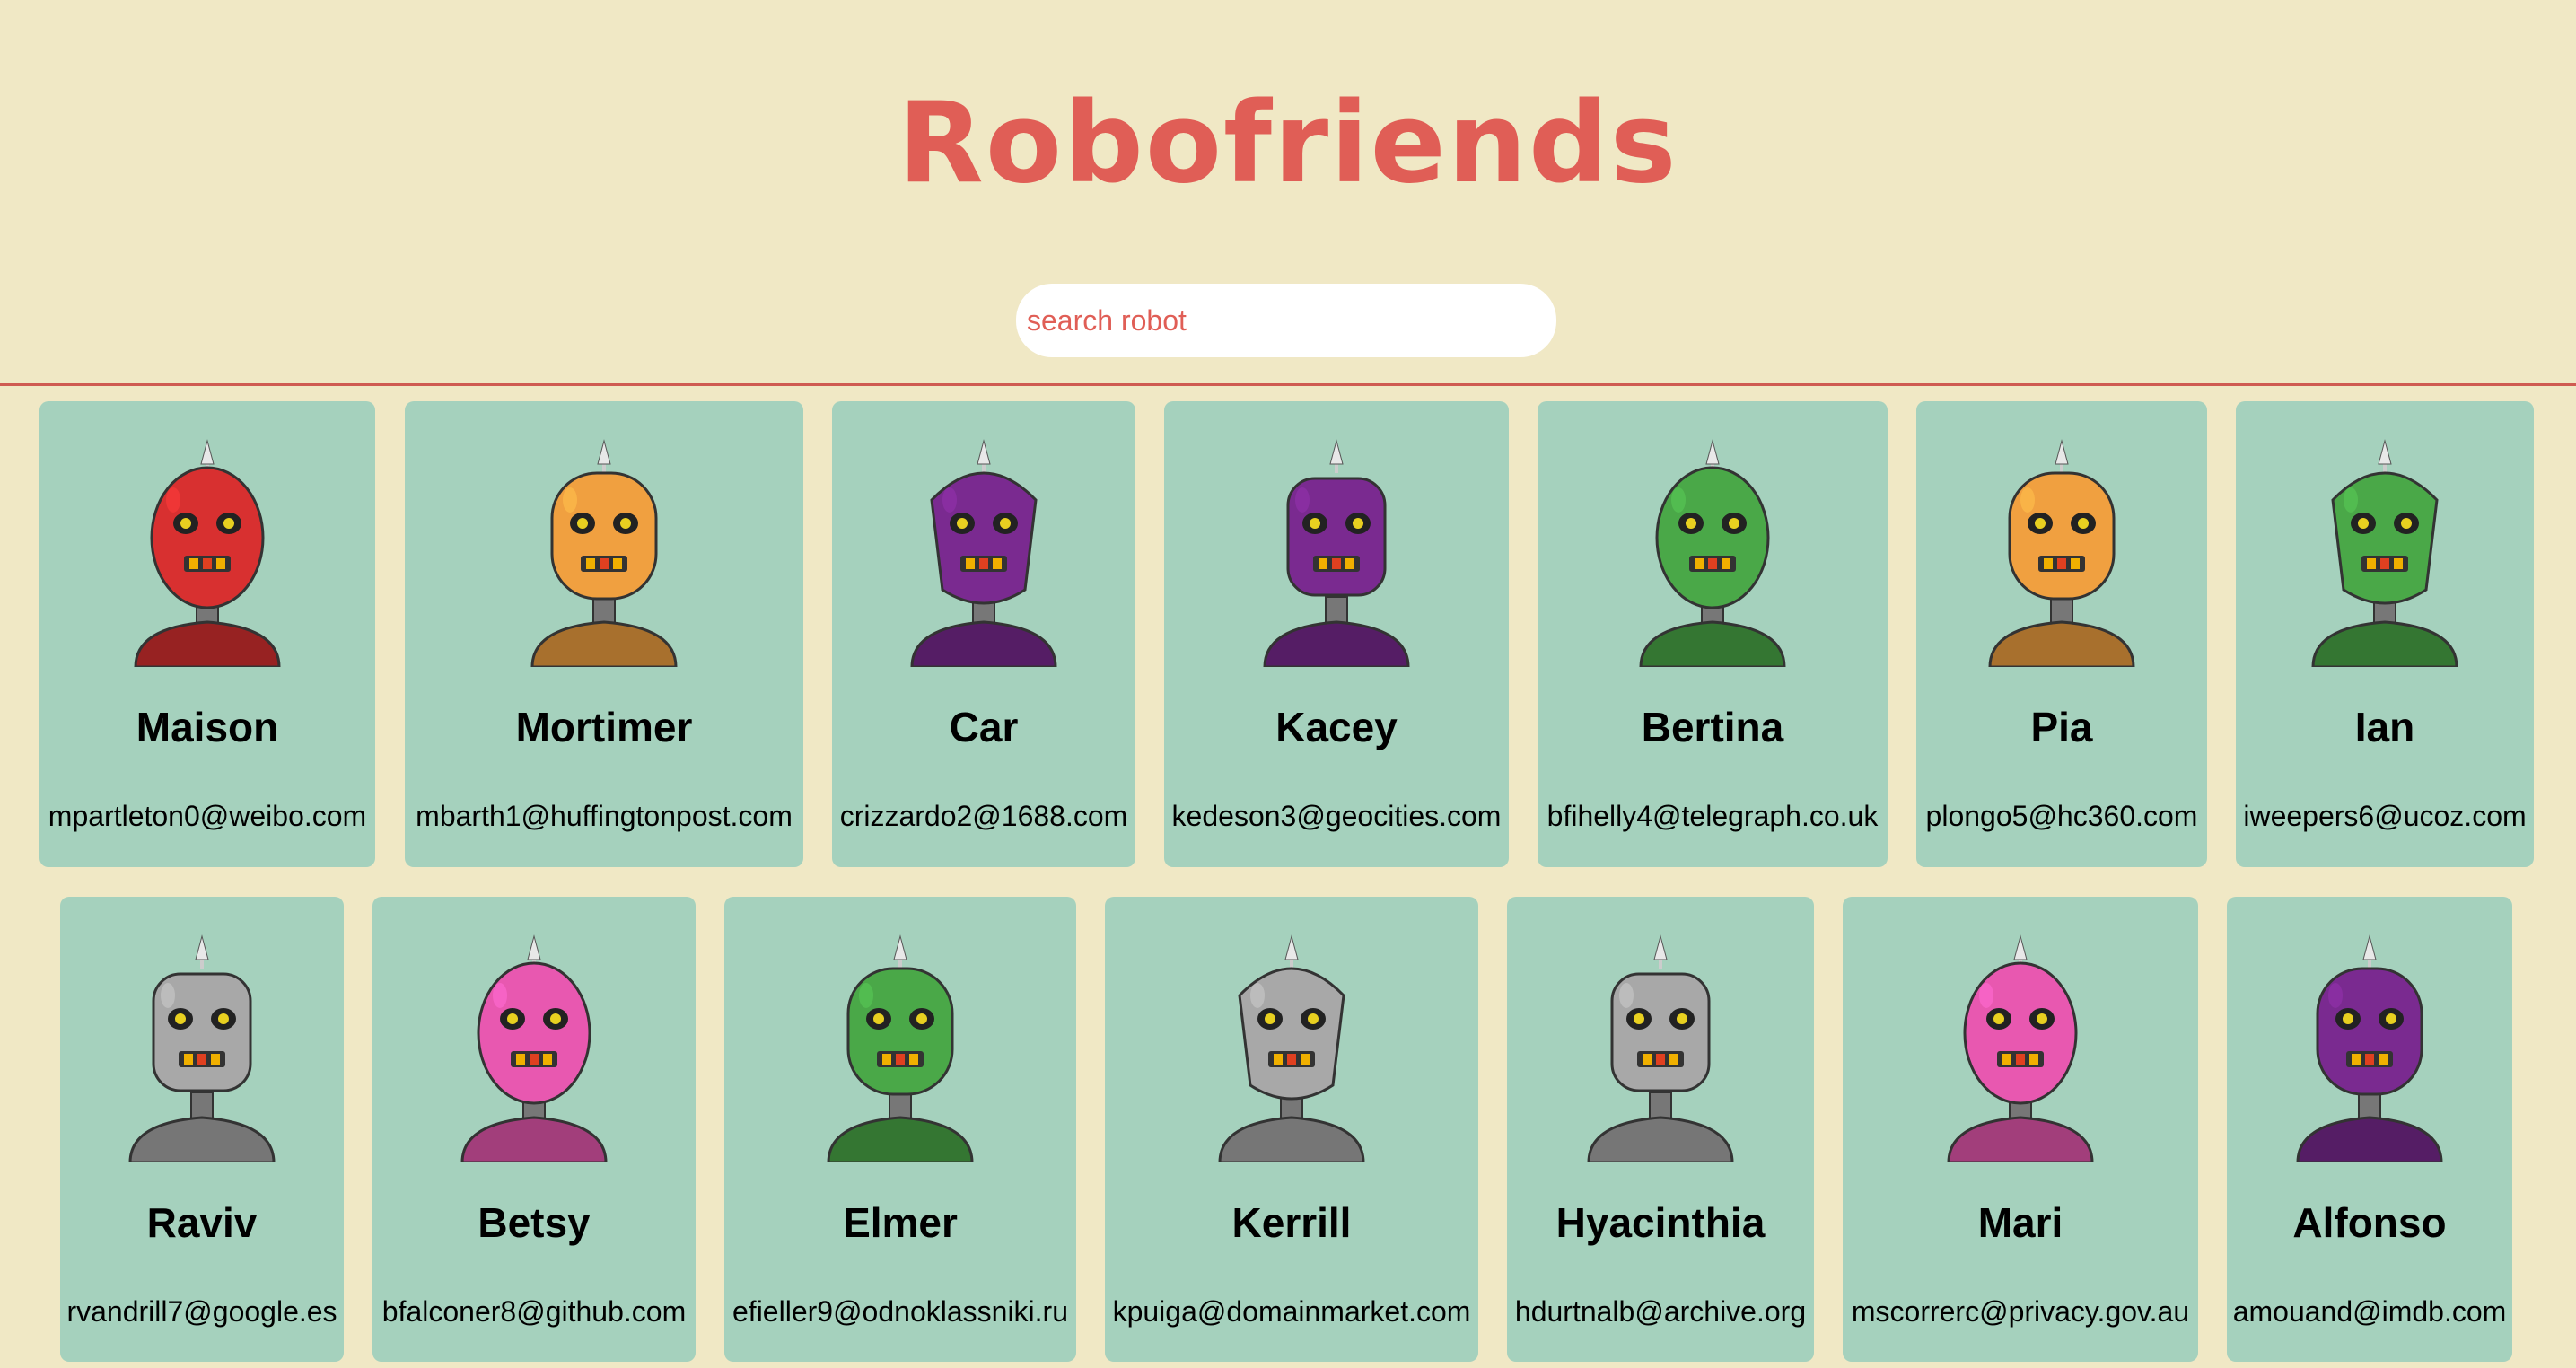 This screenshot has height=1368, width=2576. What do you see at coordinates (900, 1222) in the screenshot?
I see `robot-name: Elmer` at bounding box center [900, 1222].